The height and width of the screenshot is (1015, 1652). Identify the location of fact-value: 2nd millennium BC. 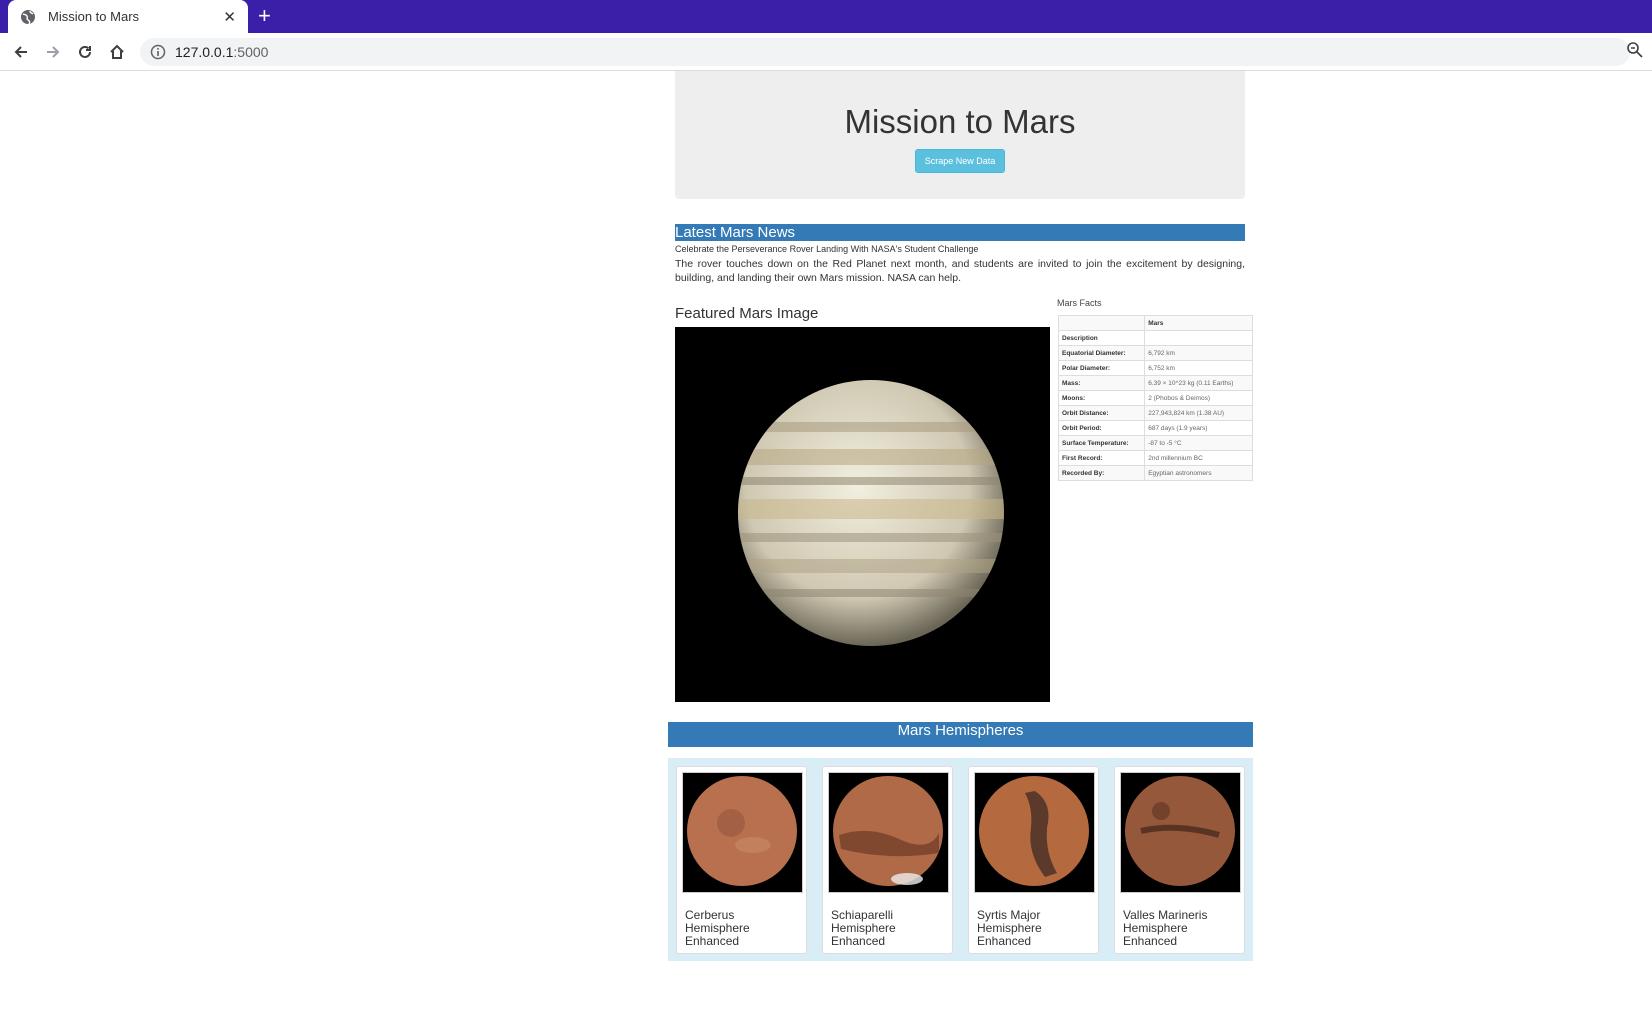
(1198, 458).